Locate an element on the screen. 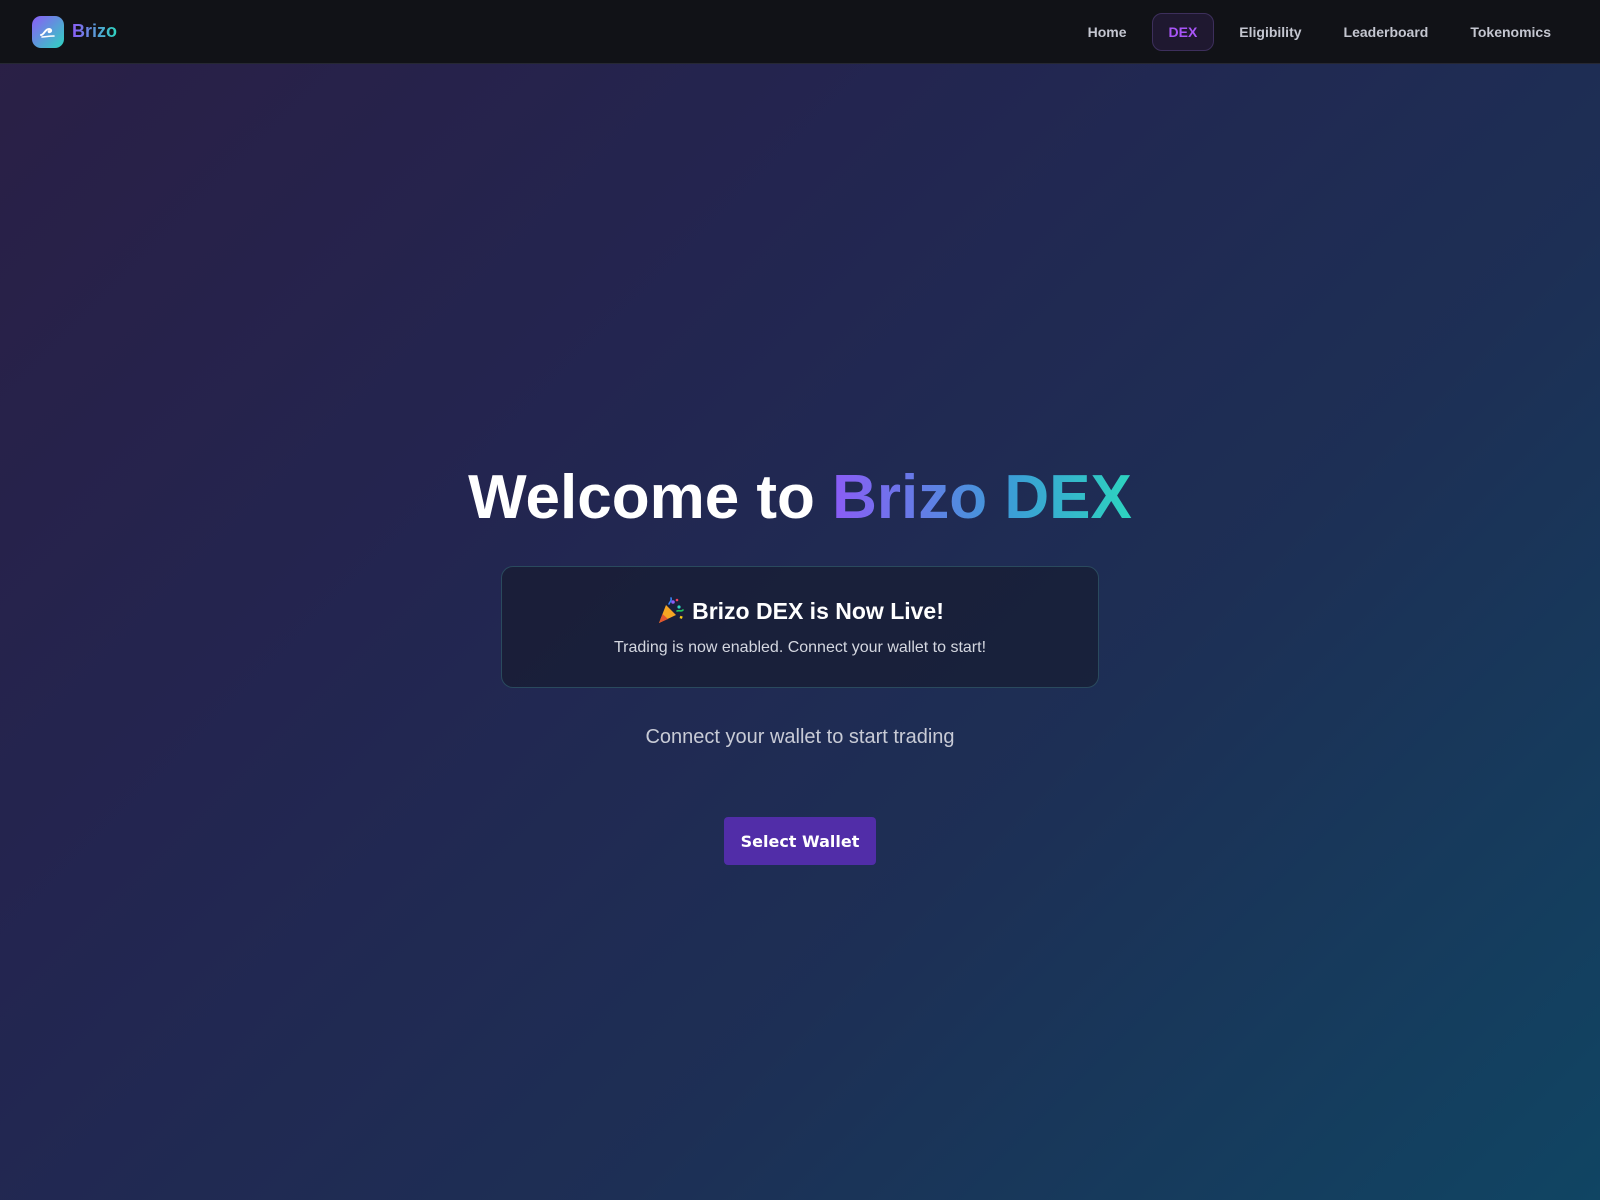  nav-item-eligibility: Eligibility is located at coordinates (1270, 32).